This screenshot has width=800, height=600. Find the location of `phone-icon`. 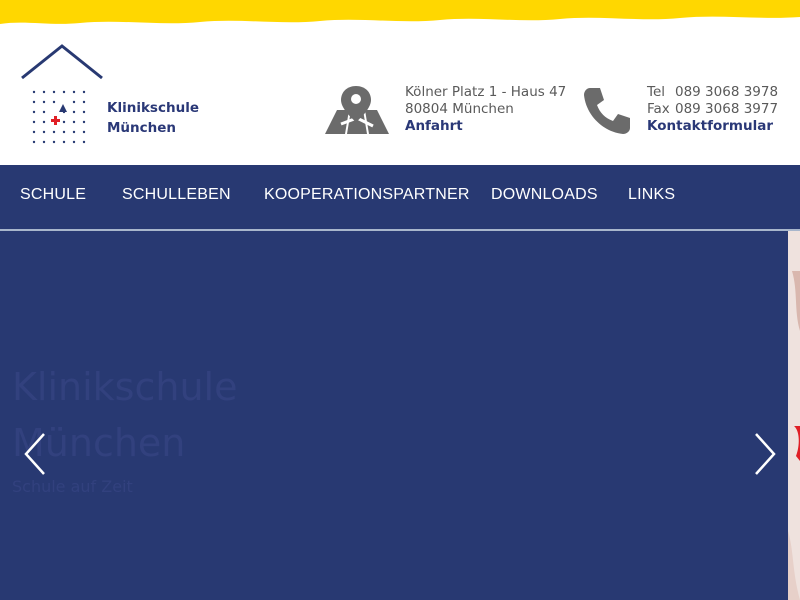

phone-icon is located at coordinates (608, 110).